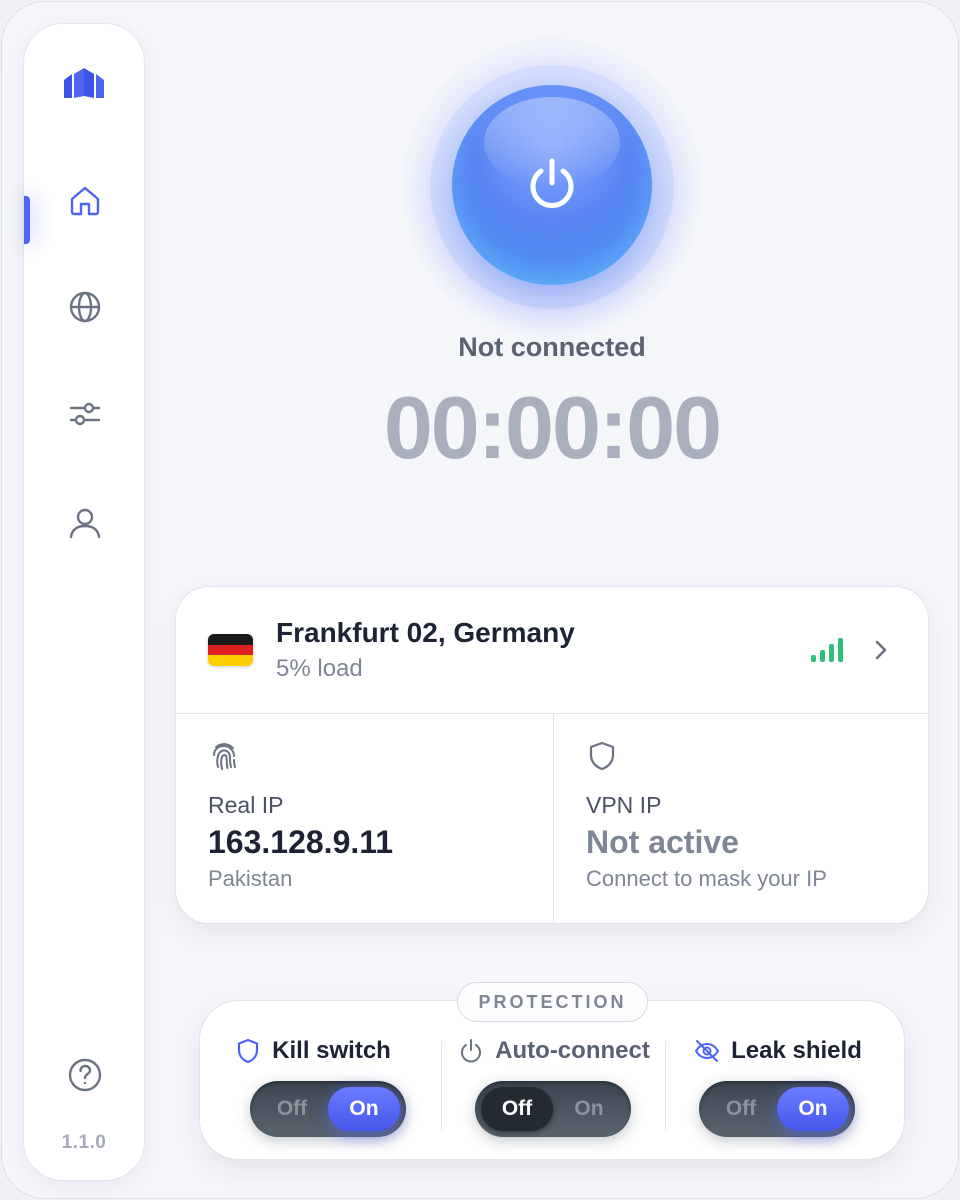 Image resolution: width=960 pixels, height=1200 pixels. Describe the element at coordinates (84, 83) in the screenshot. I see `app-logo-icon` at that location.